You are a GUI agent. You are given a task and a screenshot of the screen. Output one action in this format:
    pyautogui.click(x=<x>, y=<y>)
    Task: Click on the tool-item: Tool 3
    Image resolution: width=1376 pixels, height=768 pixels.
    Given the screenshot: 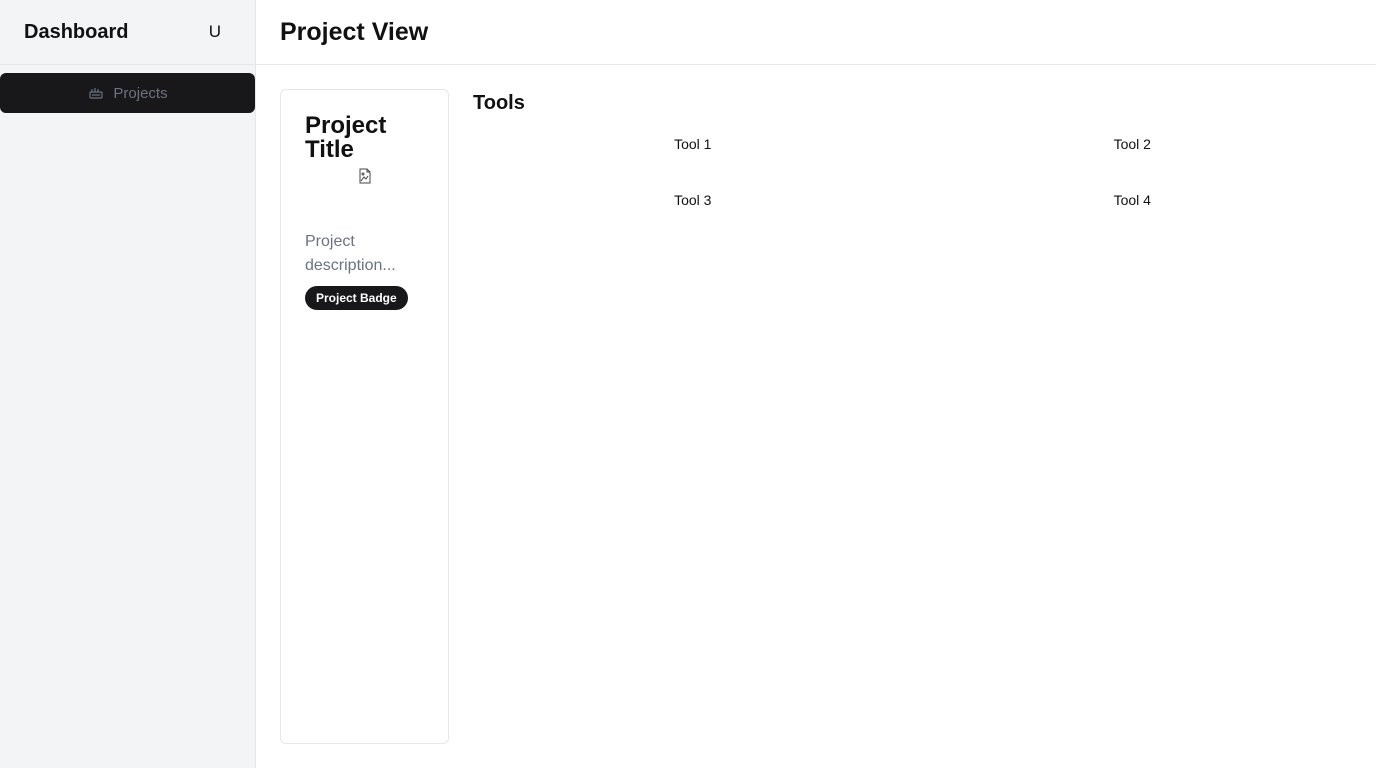 What is the action you would take?
    pyautogui.click(x=693, y=200)
    